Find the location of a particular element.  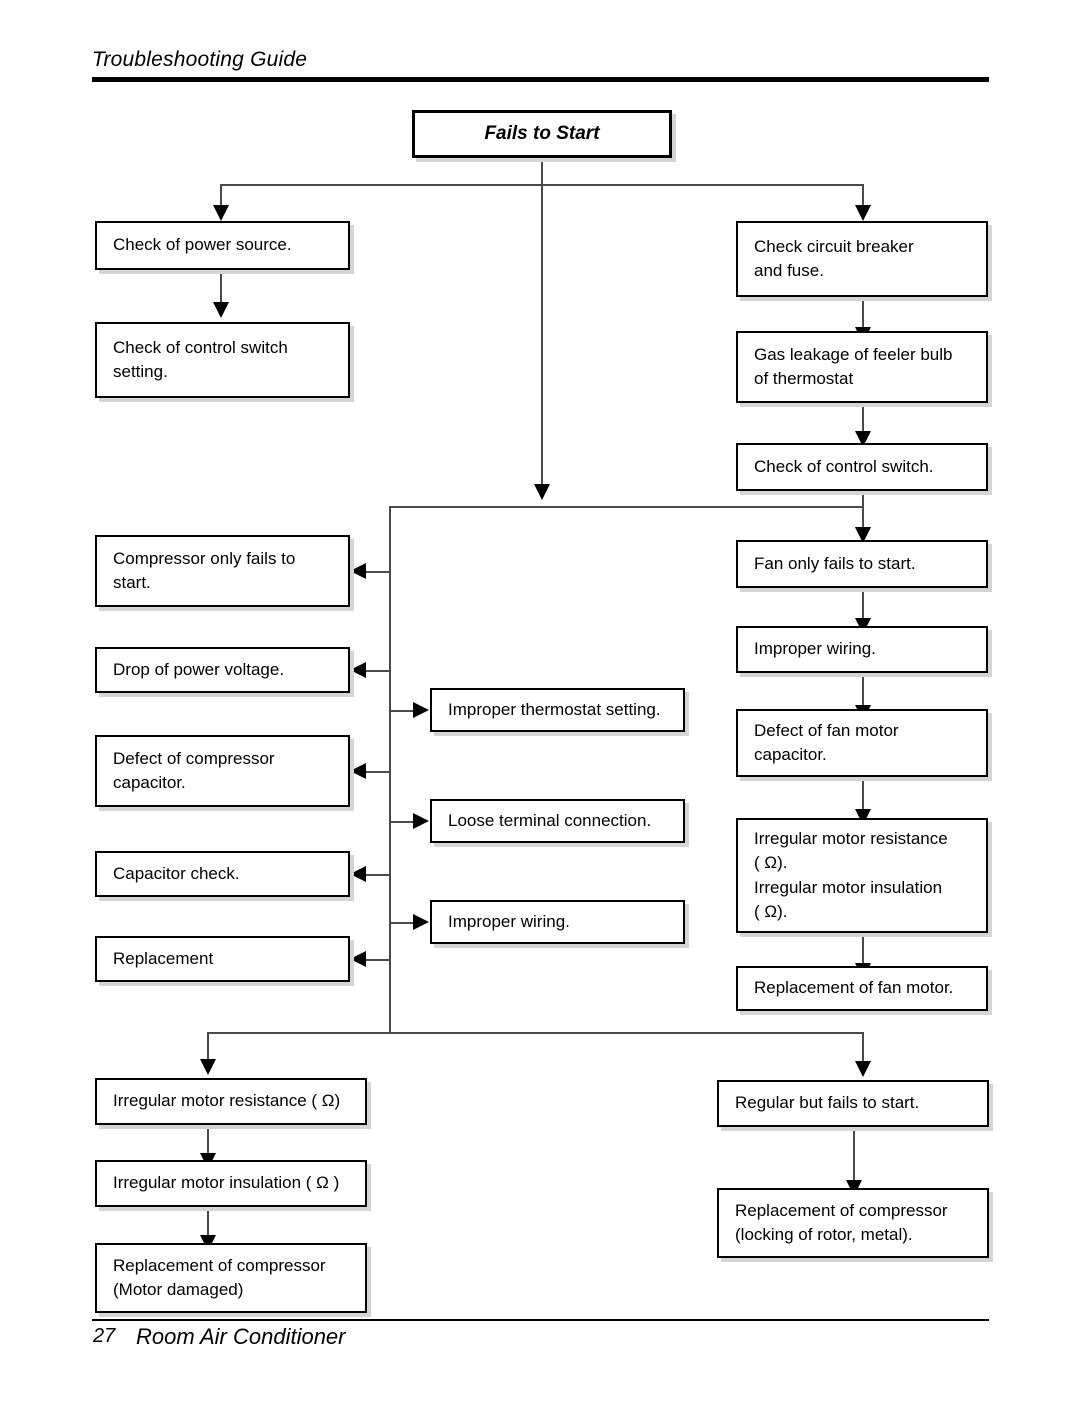

arrowhead-to-loose-terminal is located at coordinates (421, 821).